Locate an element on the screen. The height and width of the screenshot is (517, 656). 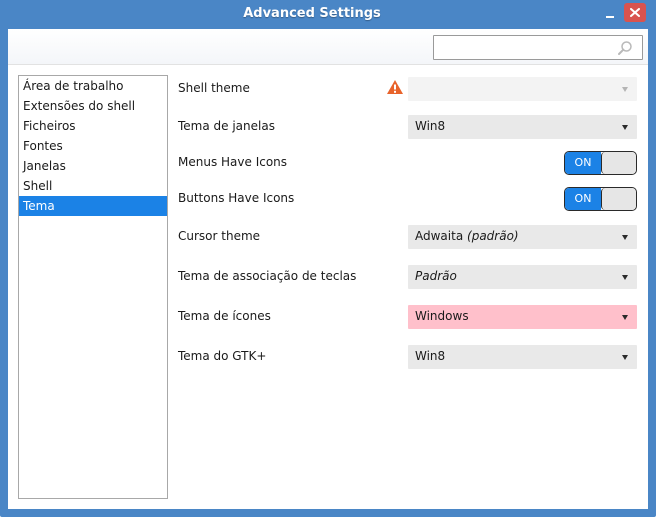
toolbar is located at coordinates (328, 47).